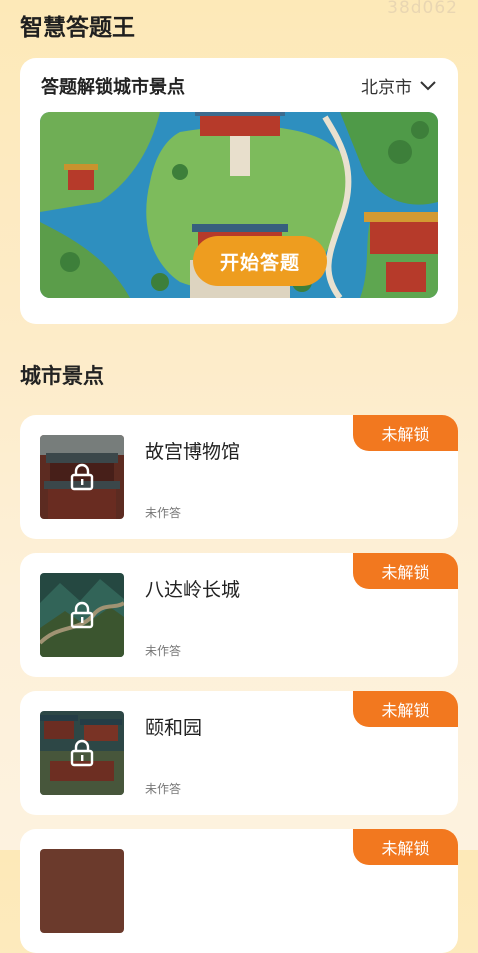 The image size is (478, 953). I want to click on city-selector: 北京市, so click(398, 85).